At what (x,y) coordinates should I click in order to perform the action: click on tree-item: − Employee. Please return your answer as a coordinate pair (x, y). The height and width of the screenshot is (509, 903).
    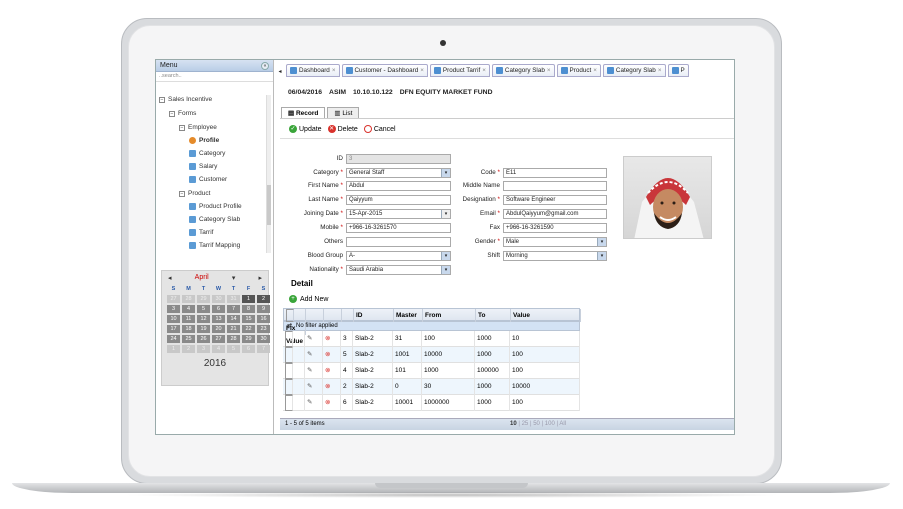
    Looking at the image, I should click on (198, 127).